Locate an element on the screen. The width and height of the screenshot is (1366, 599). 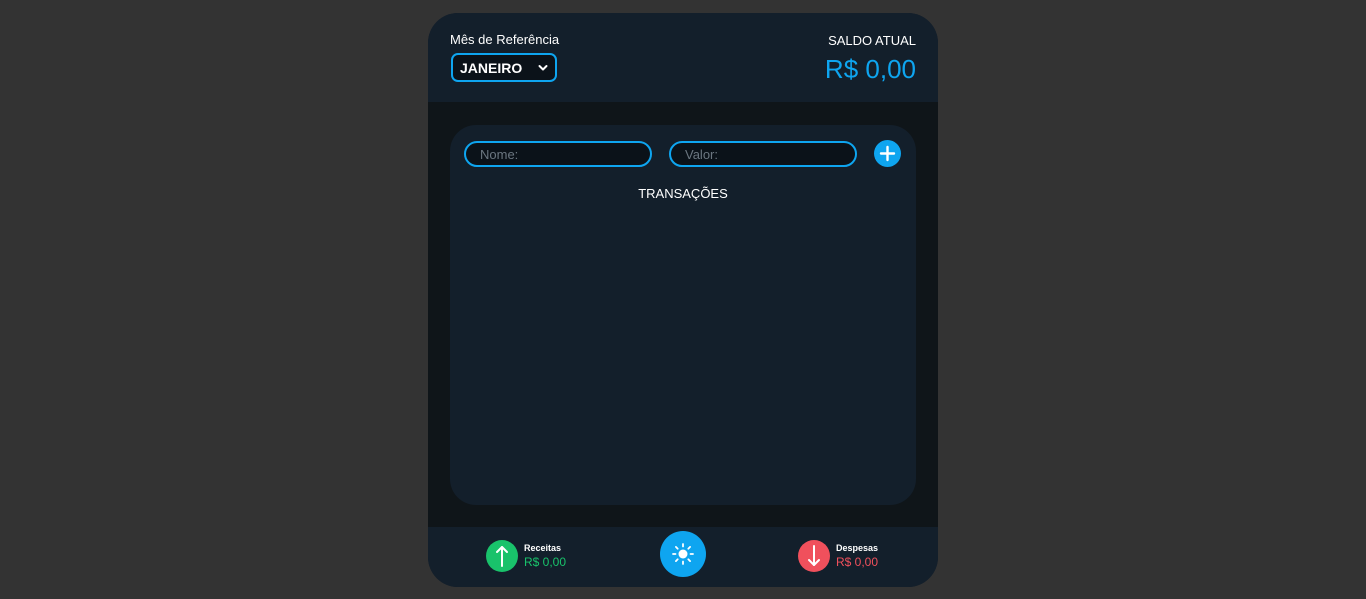
receitas-label: Receitas is located at coordinates (543, 548).